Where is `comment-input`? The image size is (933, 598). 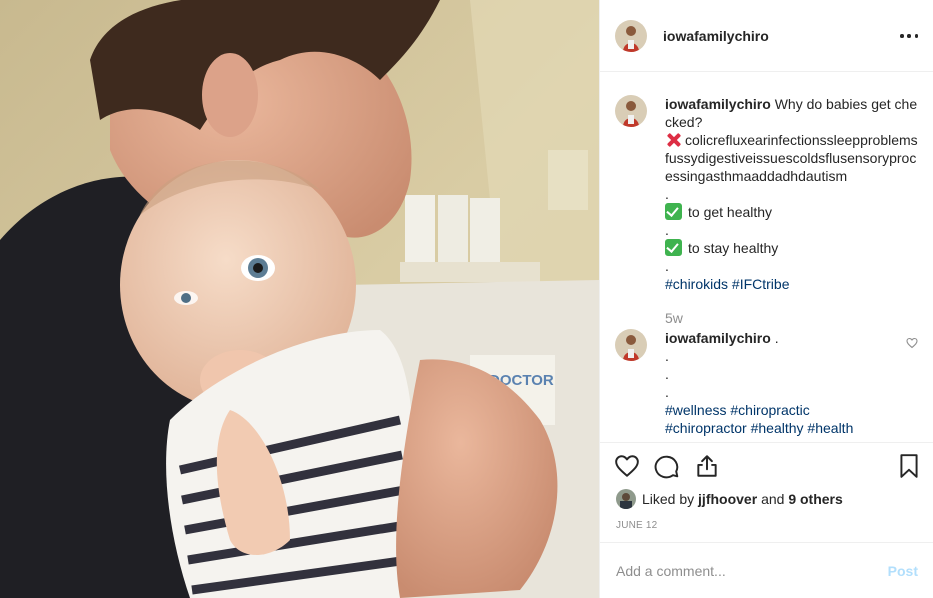
comment-input is located at coordinates (752, 570).